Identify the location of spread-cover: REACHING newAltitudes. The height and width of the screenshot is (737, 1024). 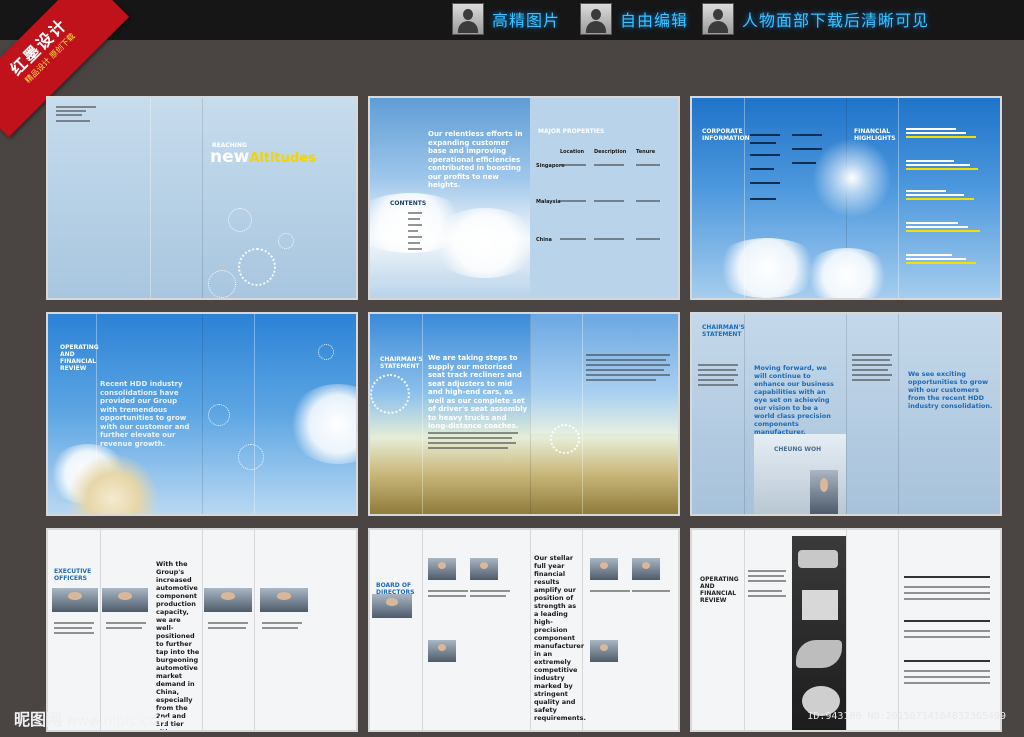
(202, 198).